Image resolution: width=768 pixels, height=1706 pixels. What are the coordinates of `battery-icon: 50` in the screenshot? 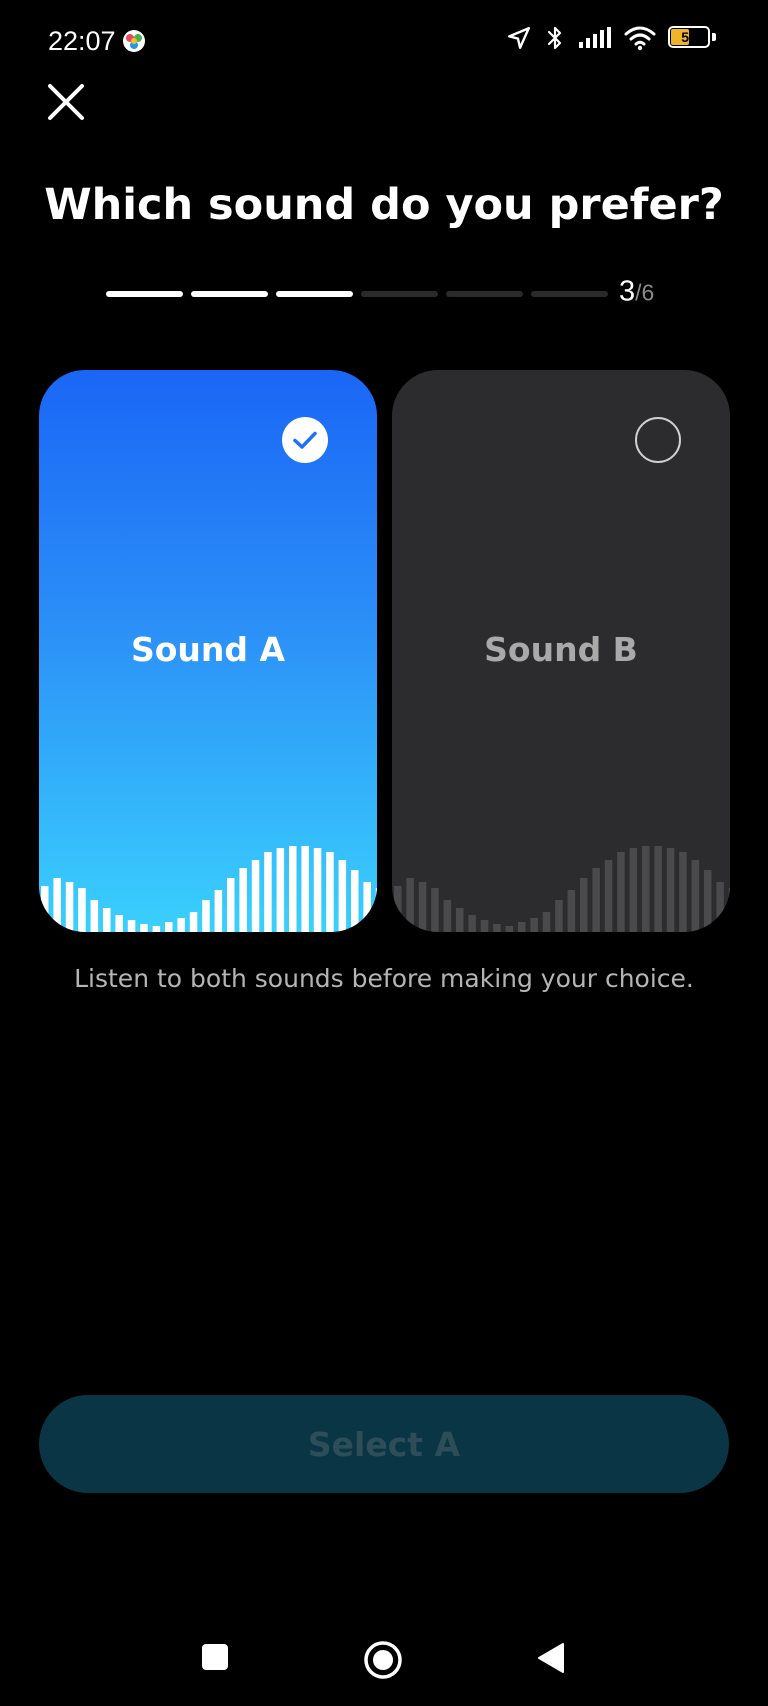 It's located at (692, 38).